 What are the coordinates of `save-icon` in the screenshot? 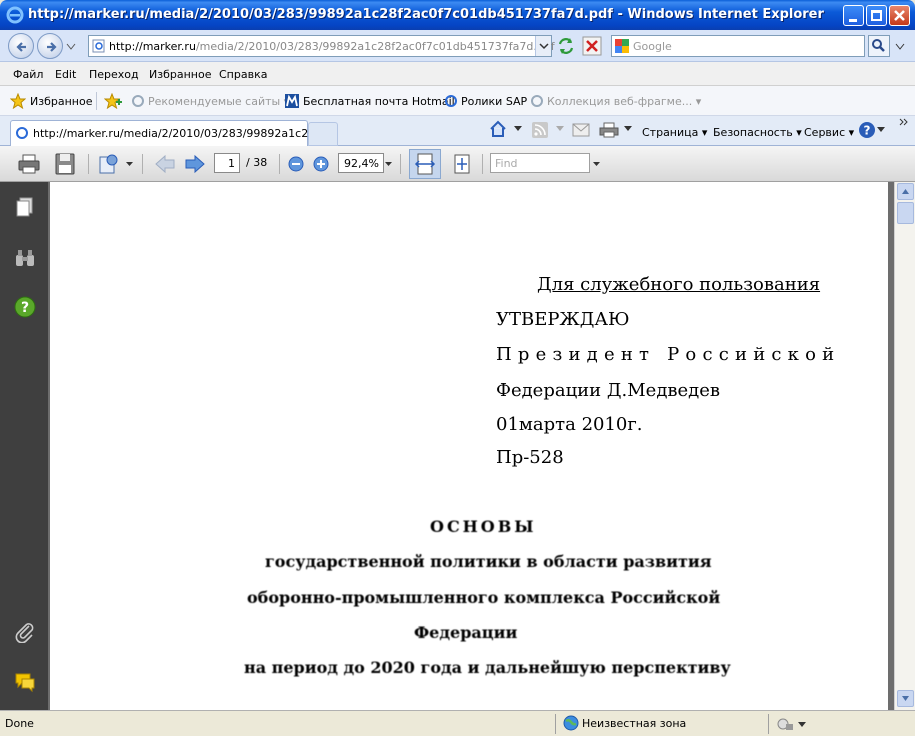 It's located at (65, 164).